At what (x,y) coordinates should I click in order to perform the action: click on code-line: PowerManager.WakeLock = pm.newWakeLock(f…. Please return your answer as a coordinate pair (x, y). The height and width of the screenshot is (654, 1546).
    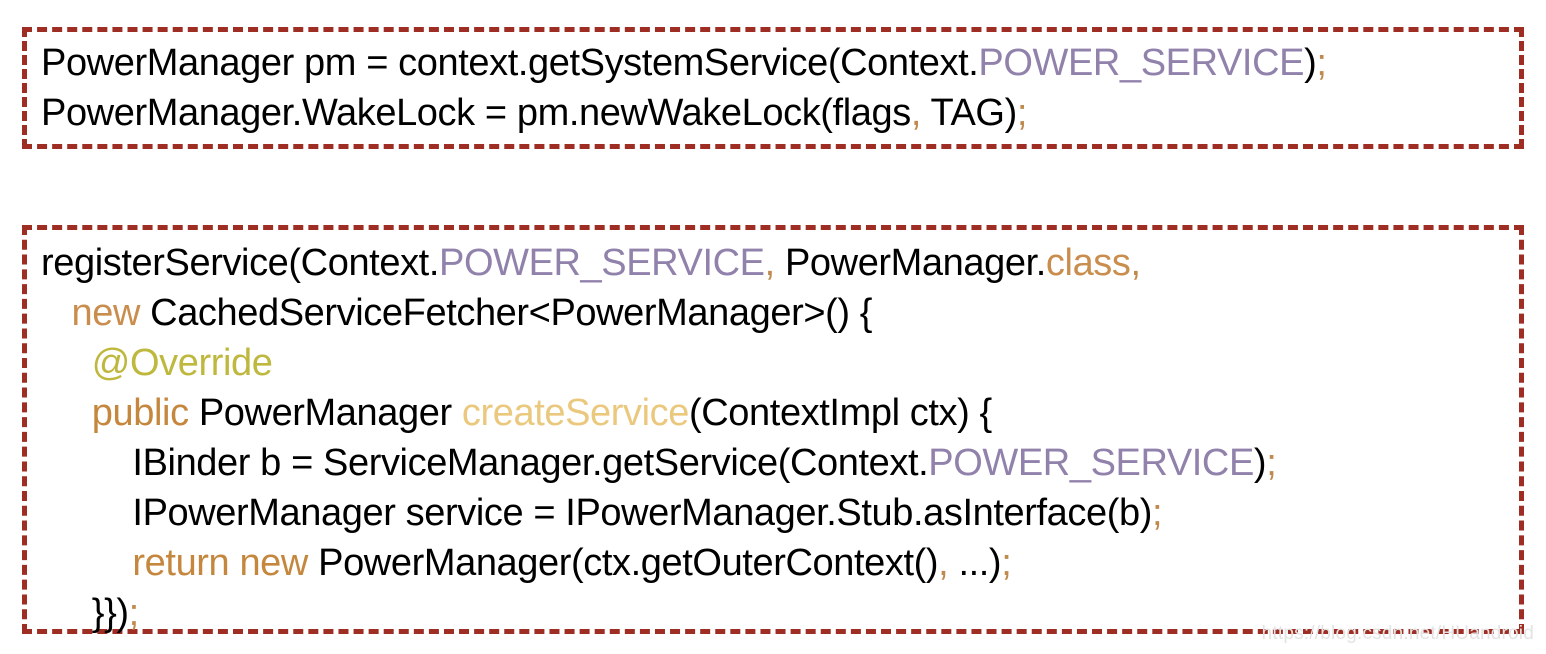
    Looking at the image, I should click on (780, 113).